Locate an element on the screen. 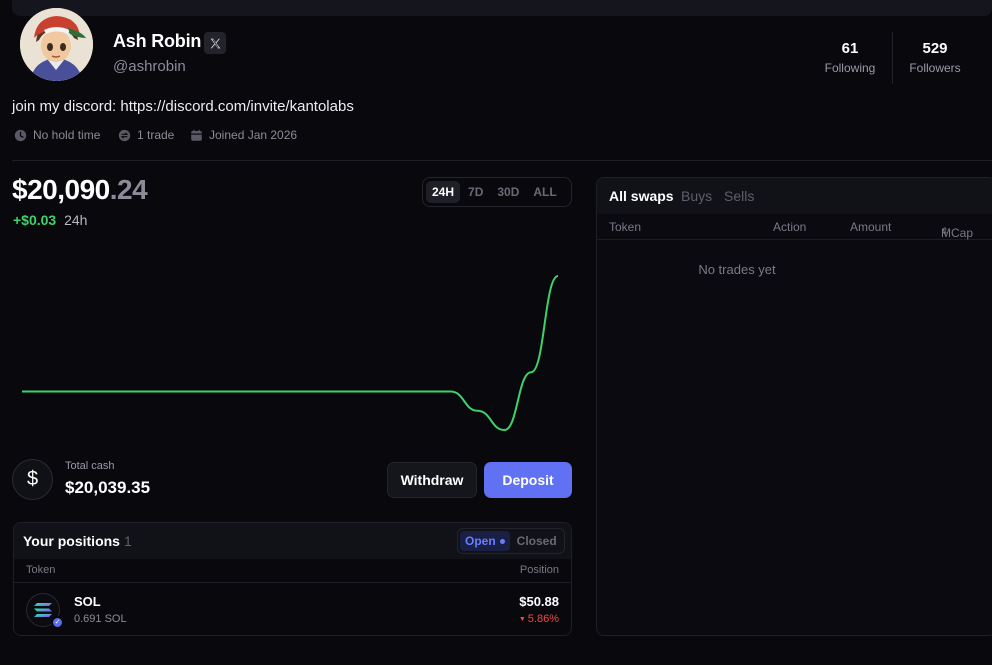  swaps-empty-state: No trades yet is located at coordinates (794, 269).